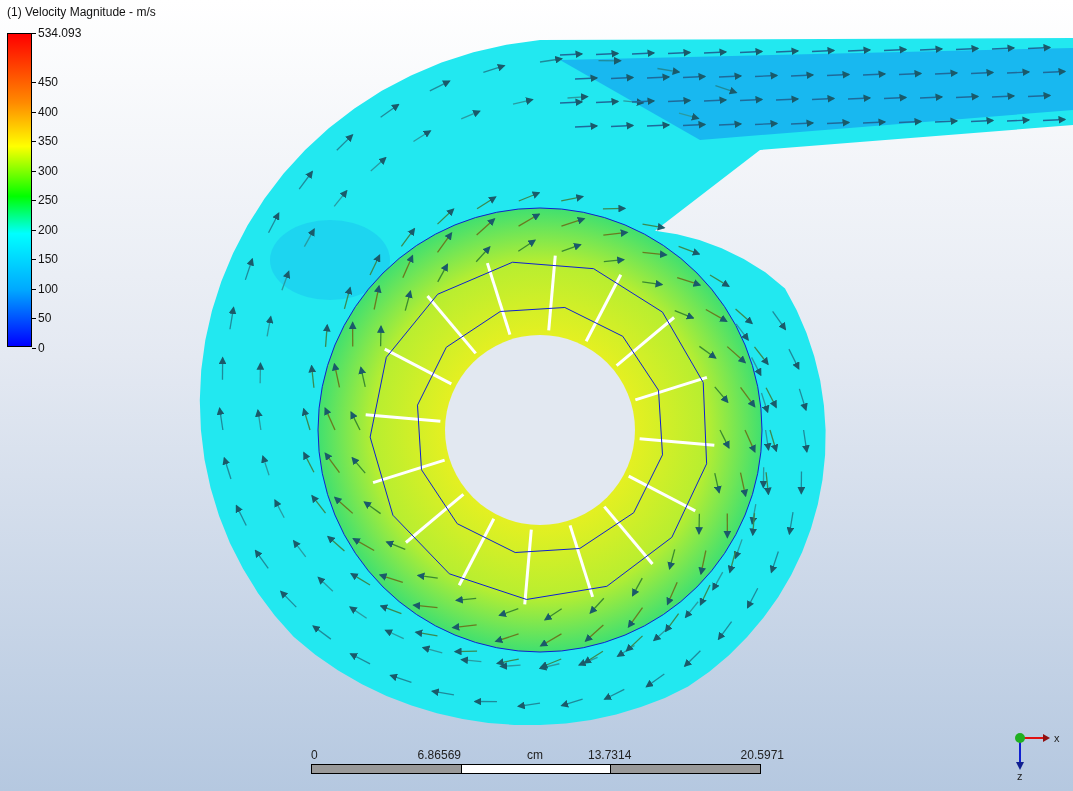 This screenshot has width=1073, height=791. I want to click on legend-tick-label: 400, so click(57, 111).